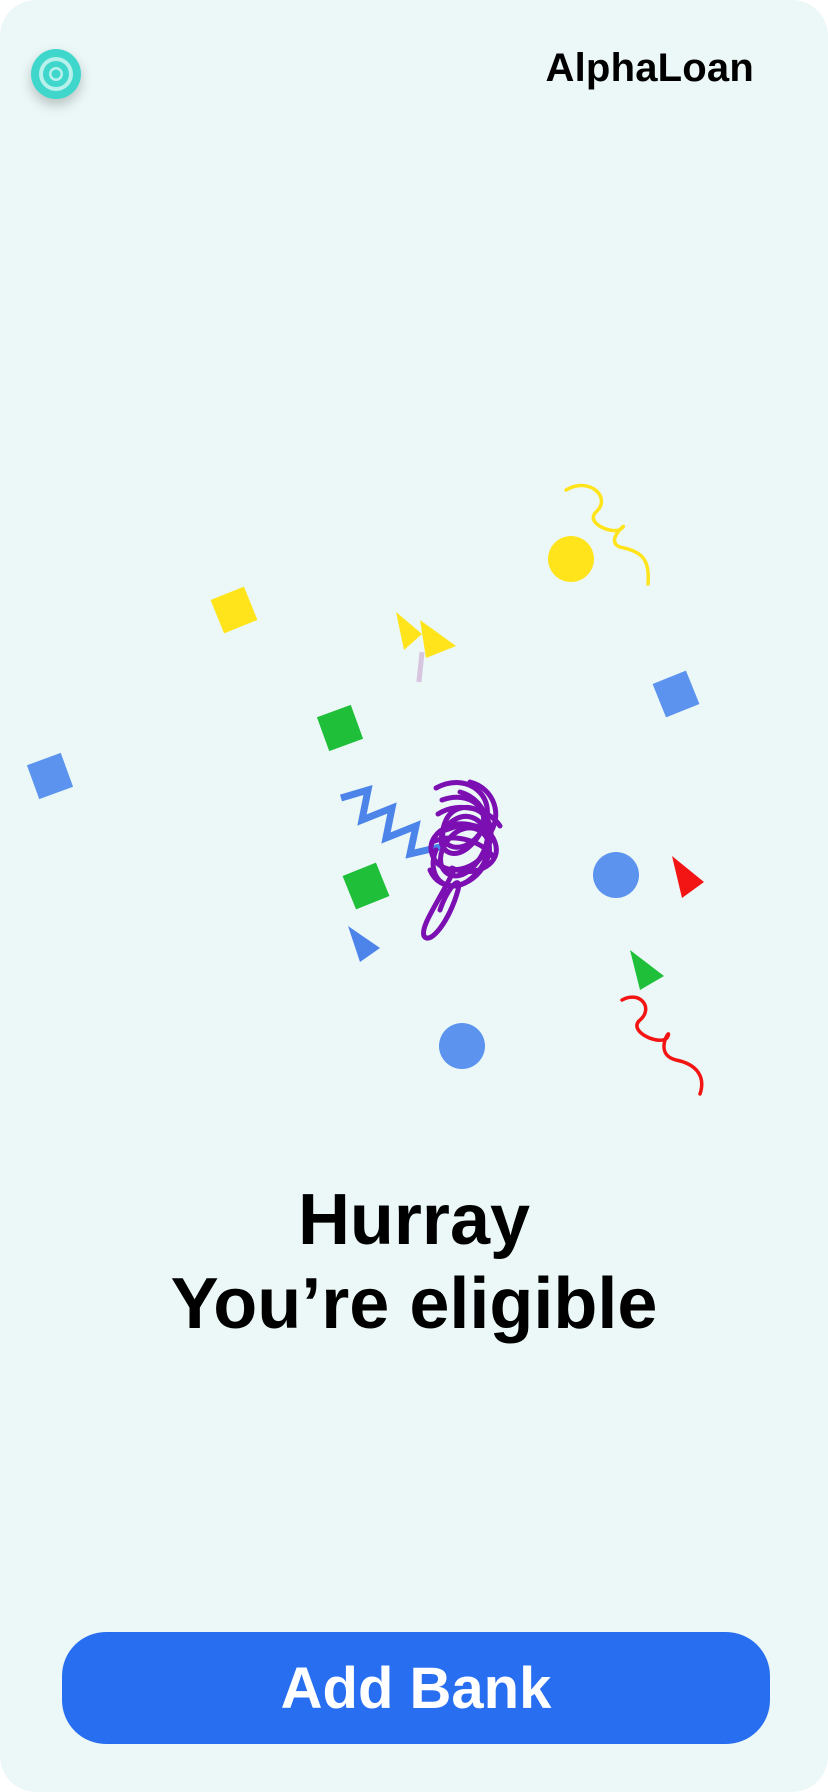  What do you see at coordinates (688, 877) in the screenshot?
I see `red-triangle` at bounding box center [688, 877].